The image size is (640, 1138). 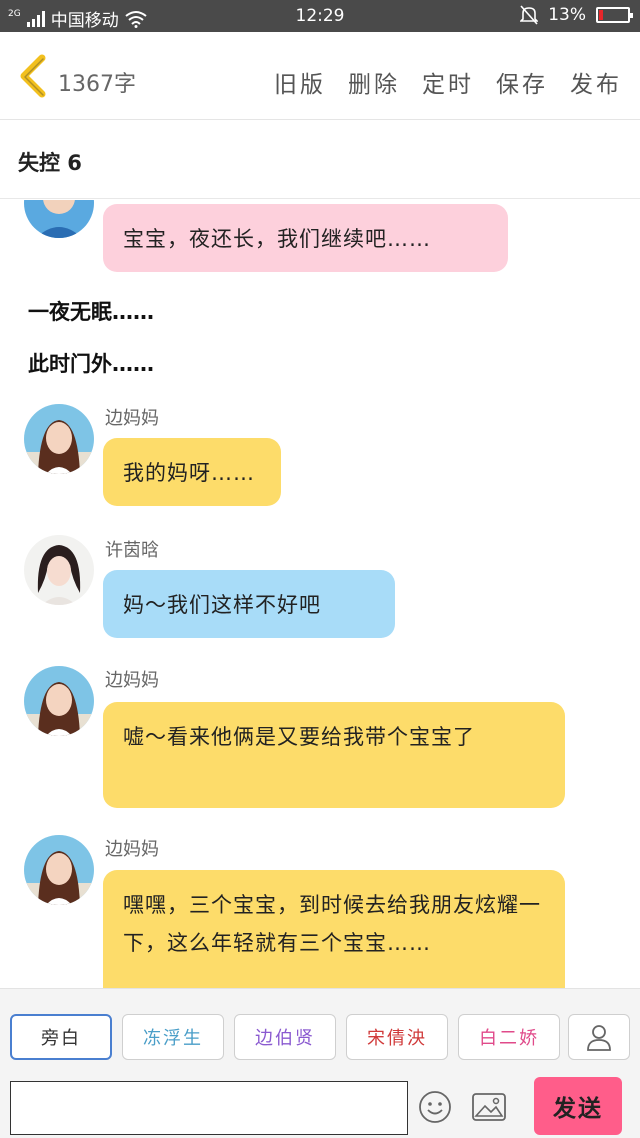 What do you see at coordinates (34, 76) in the screenshot?
I see `back-arrow-icon` at bounding box center [34, 76].